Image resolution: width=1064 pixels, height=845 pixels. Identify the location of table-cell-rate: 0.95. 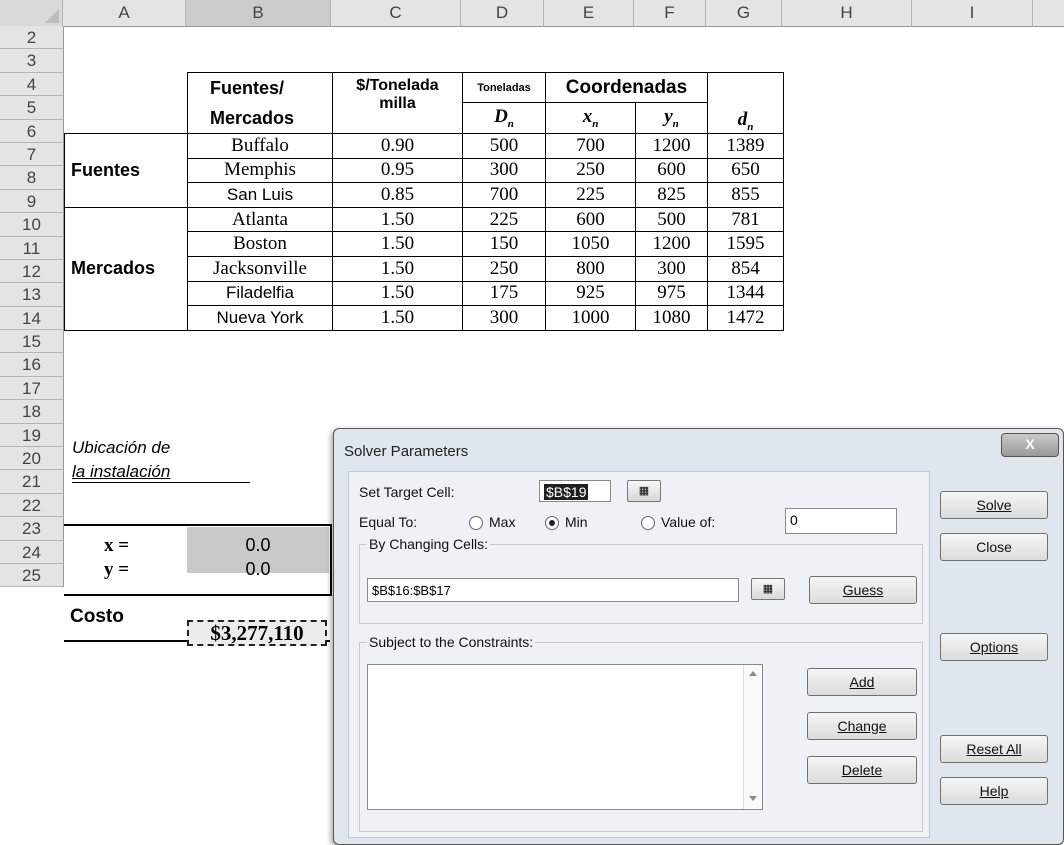
(397, 170).